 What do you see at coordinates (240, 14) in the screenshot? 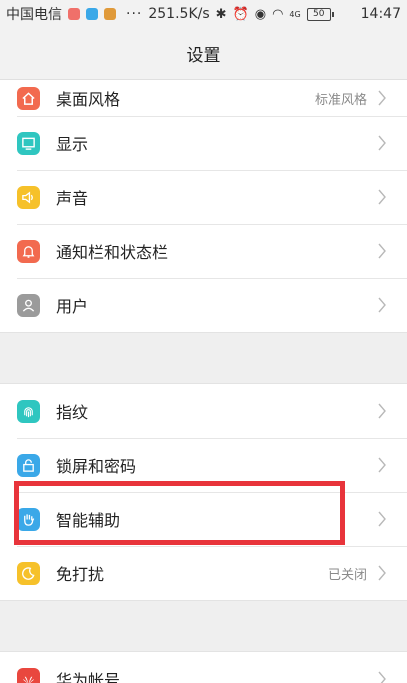
I see `alarm-icon: ⏰` at bounding box center [240, 14].